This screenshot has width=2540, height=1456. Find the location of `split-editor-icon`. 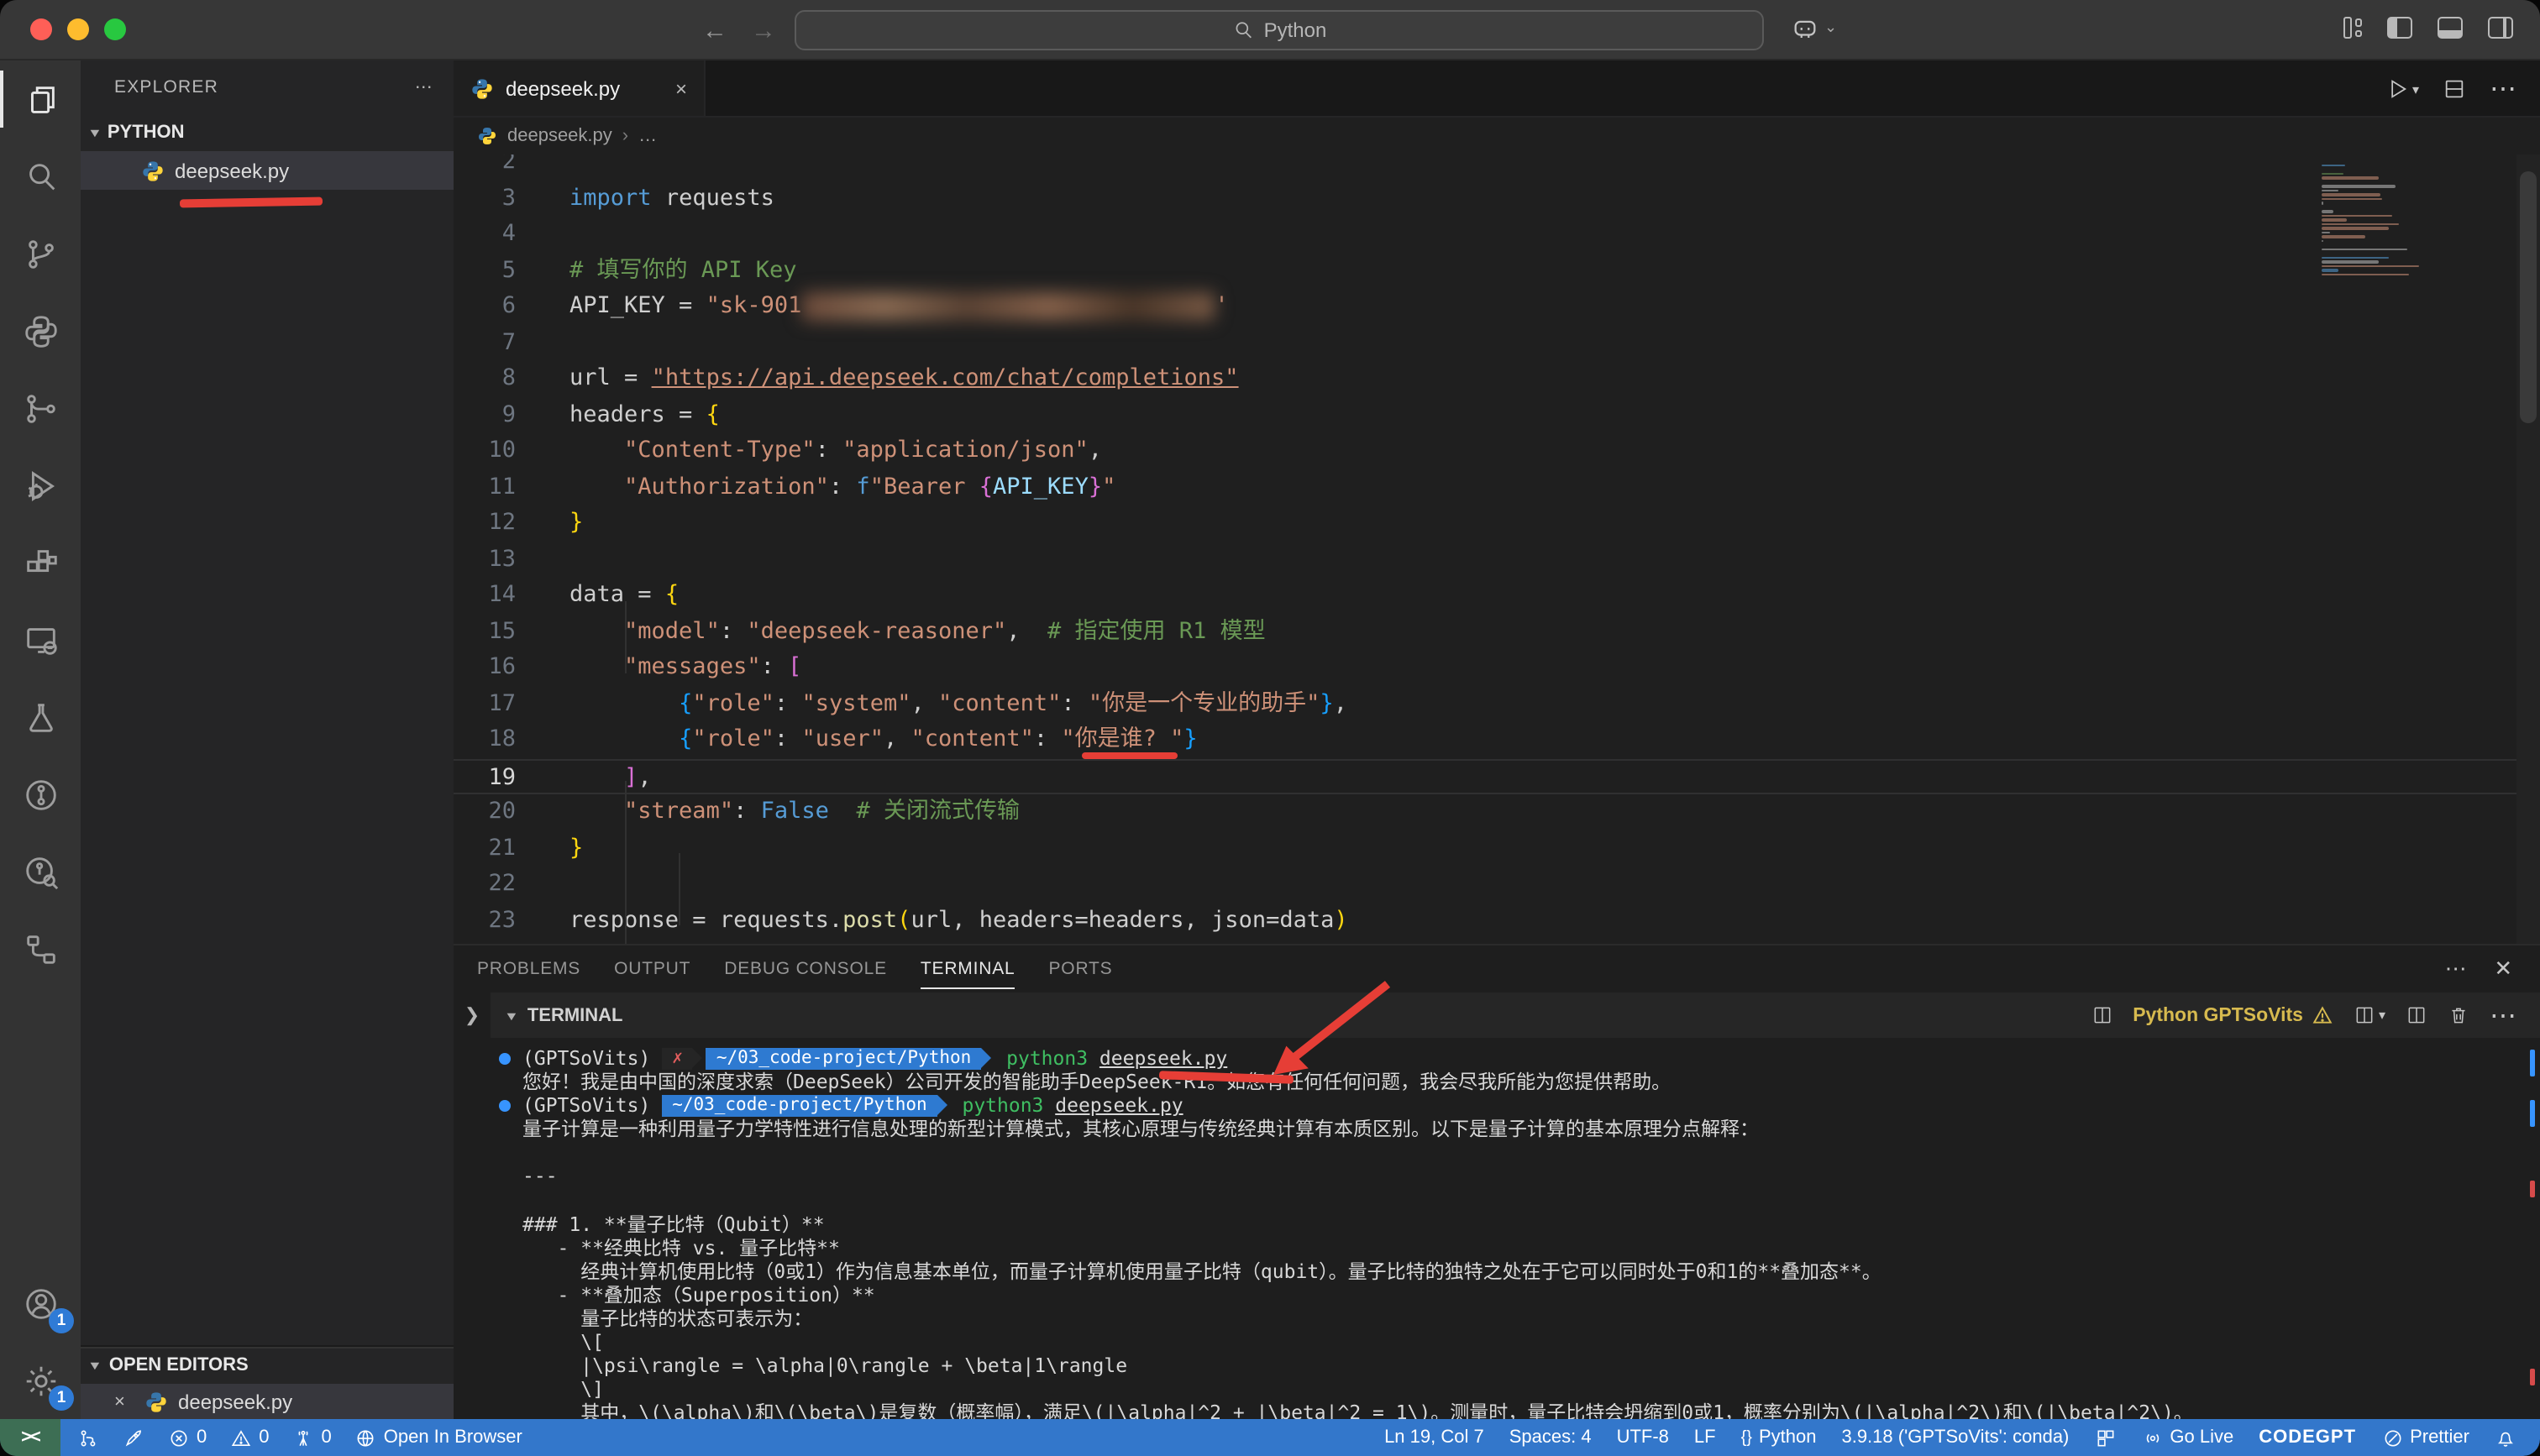

split-editor-icon is located at coordinates (2454, 89).